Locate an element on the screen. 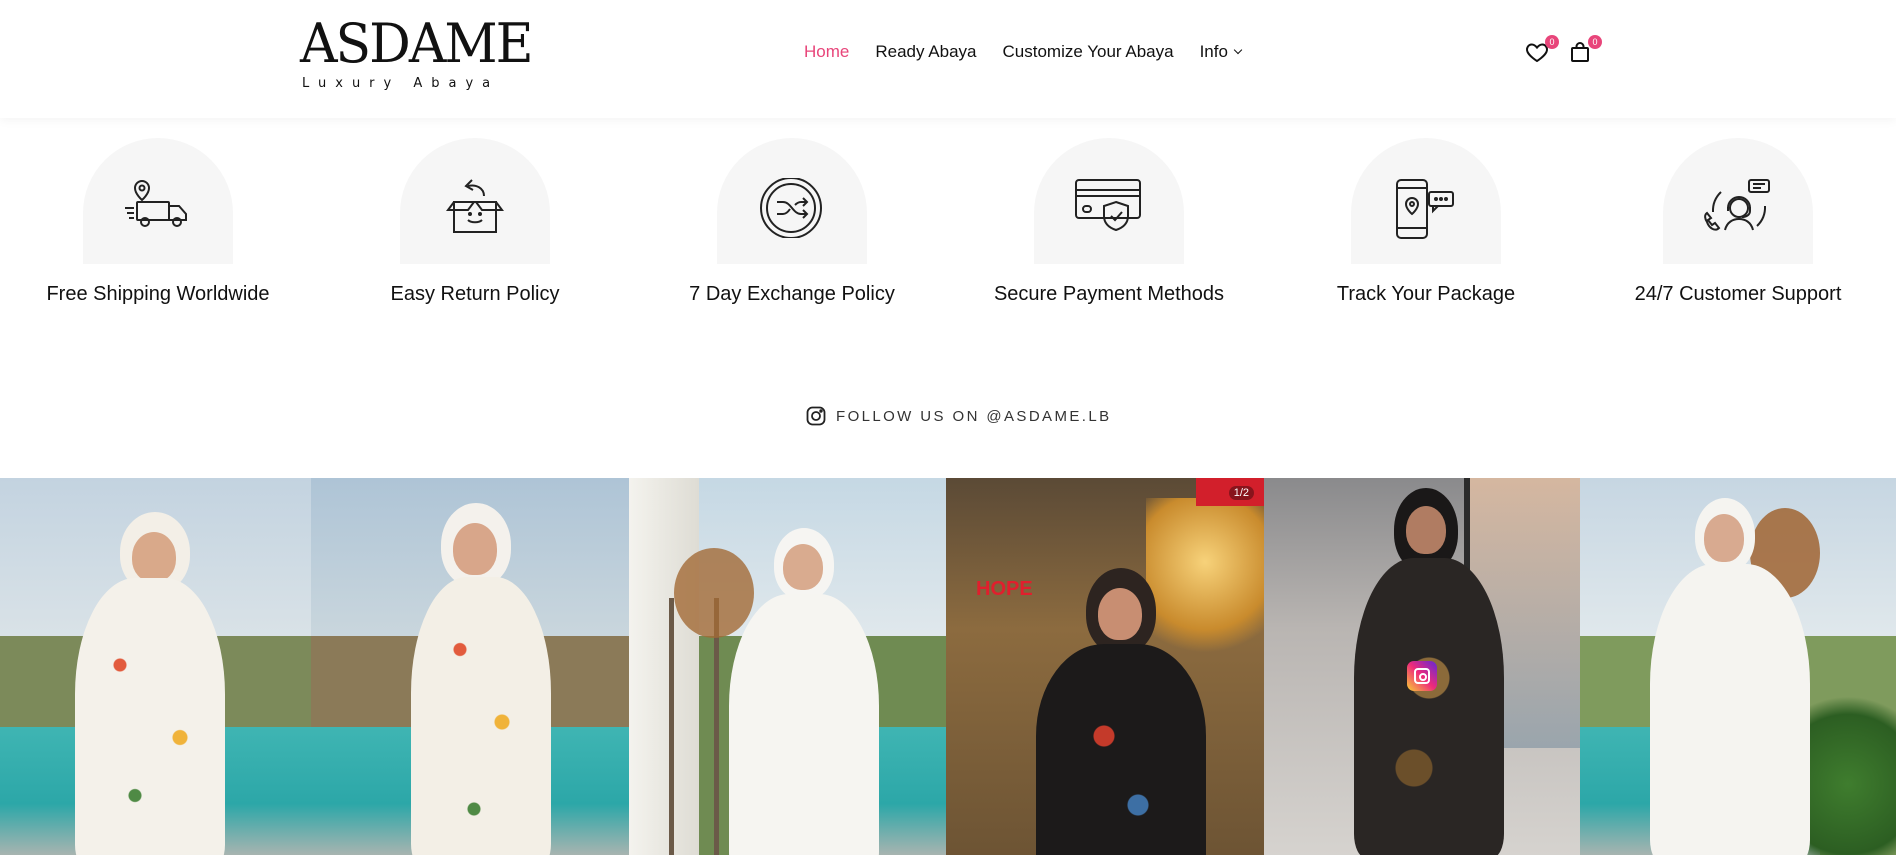  feature-easy-return: Easy Return Policy is located at coordinates (475, 222).